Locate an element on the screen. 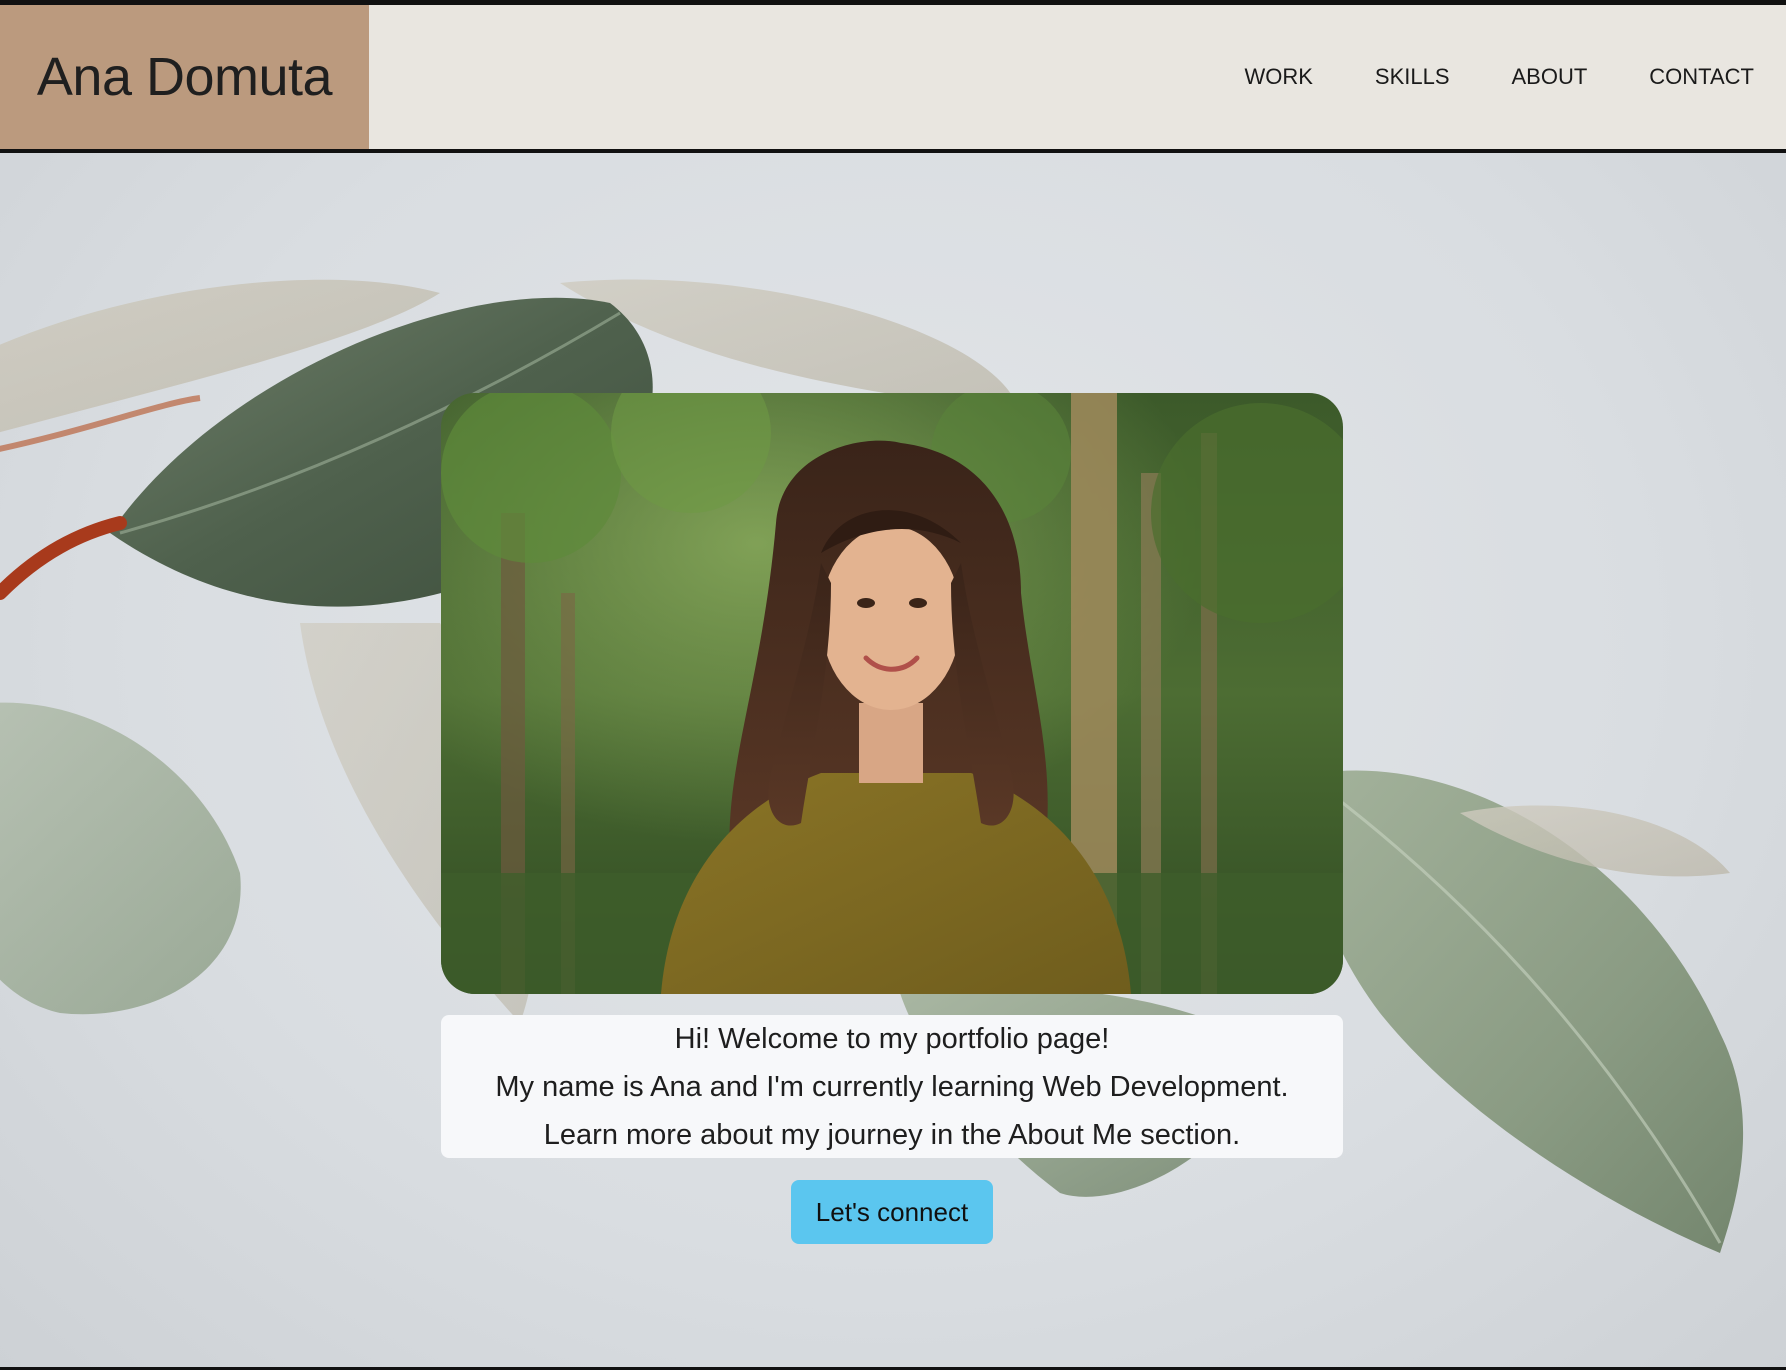  intro-greeting: Hi! Welcome to my portfolio page! is located at coordinates (892, 1038).